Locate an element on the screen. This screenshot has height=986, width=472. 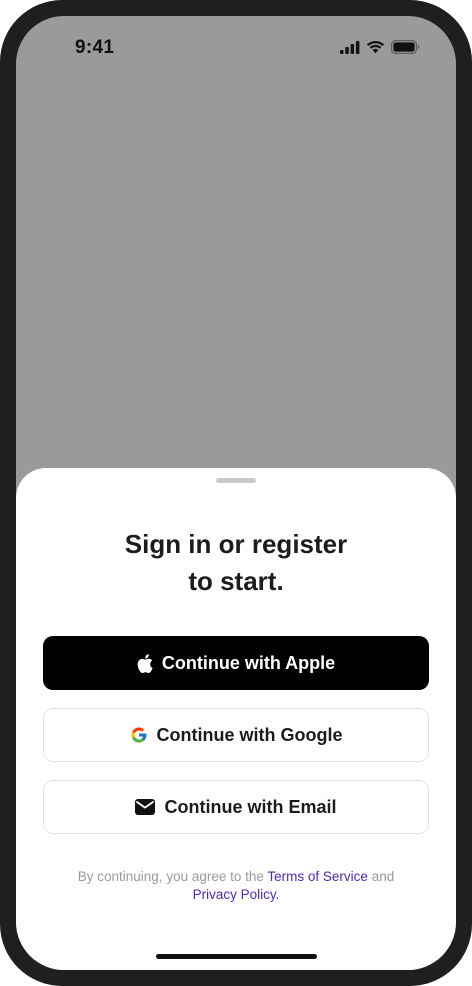
continue-with-email-label: Continue with Email is located at coordinates (250, 806).